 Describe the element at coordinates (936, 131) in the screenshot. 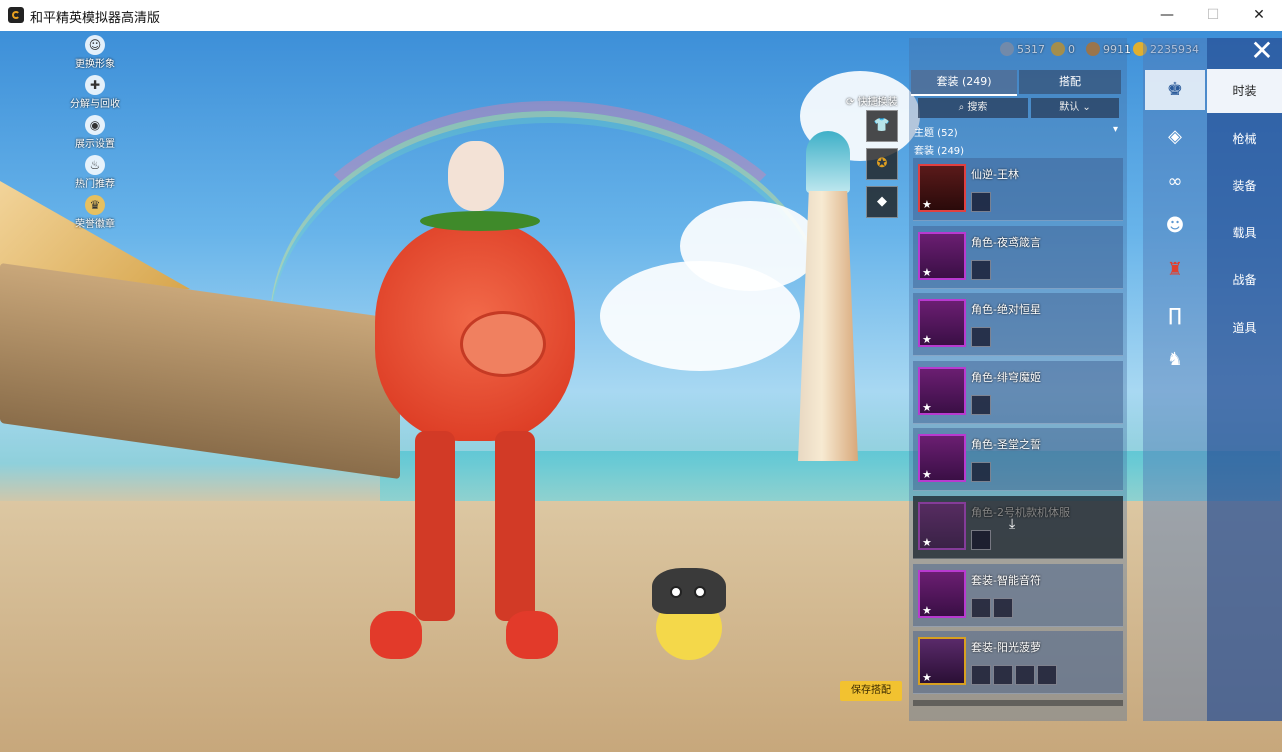

I see `filter-theme: 主题 (52)` at that location.